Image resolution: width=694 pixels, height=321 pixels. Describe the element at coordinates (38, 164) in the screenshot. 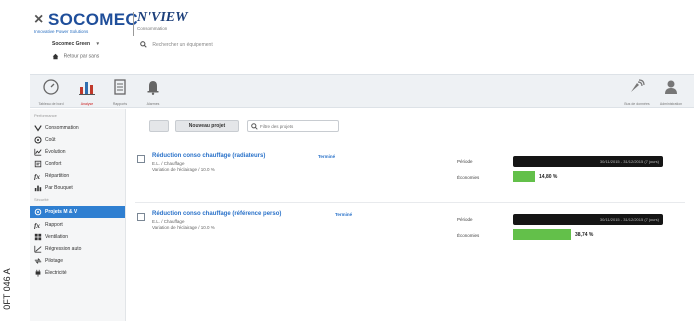

I see `thermometer-icon` at that location.